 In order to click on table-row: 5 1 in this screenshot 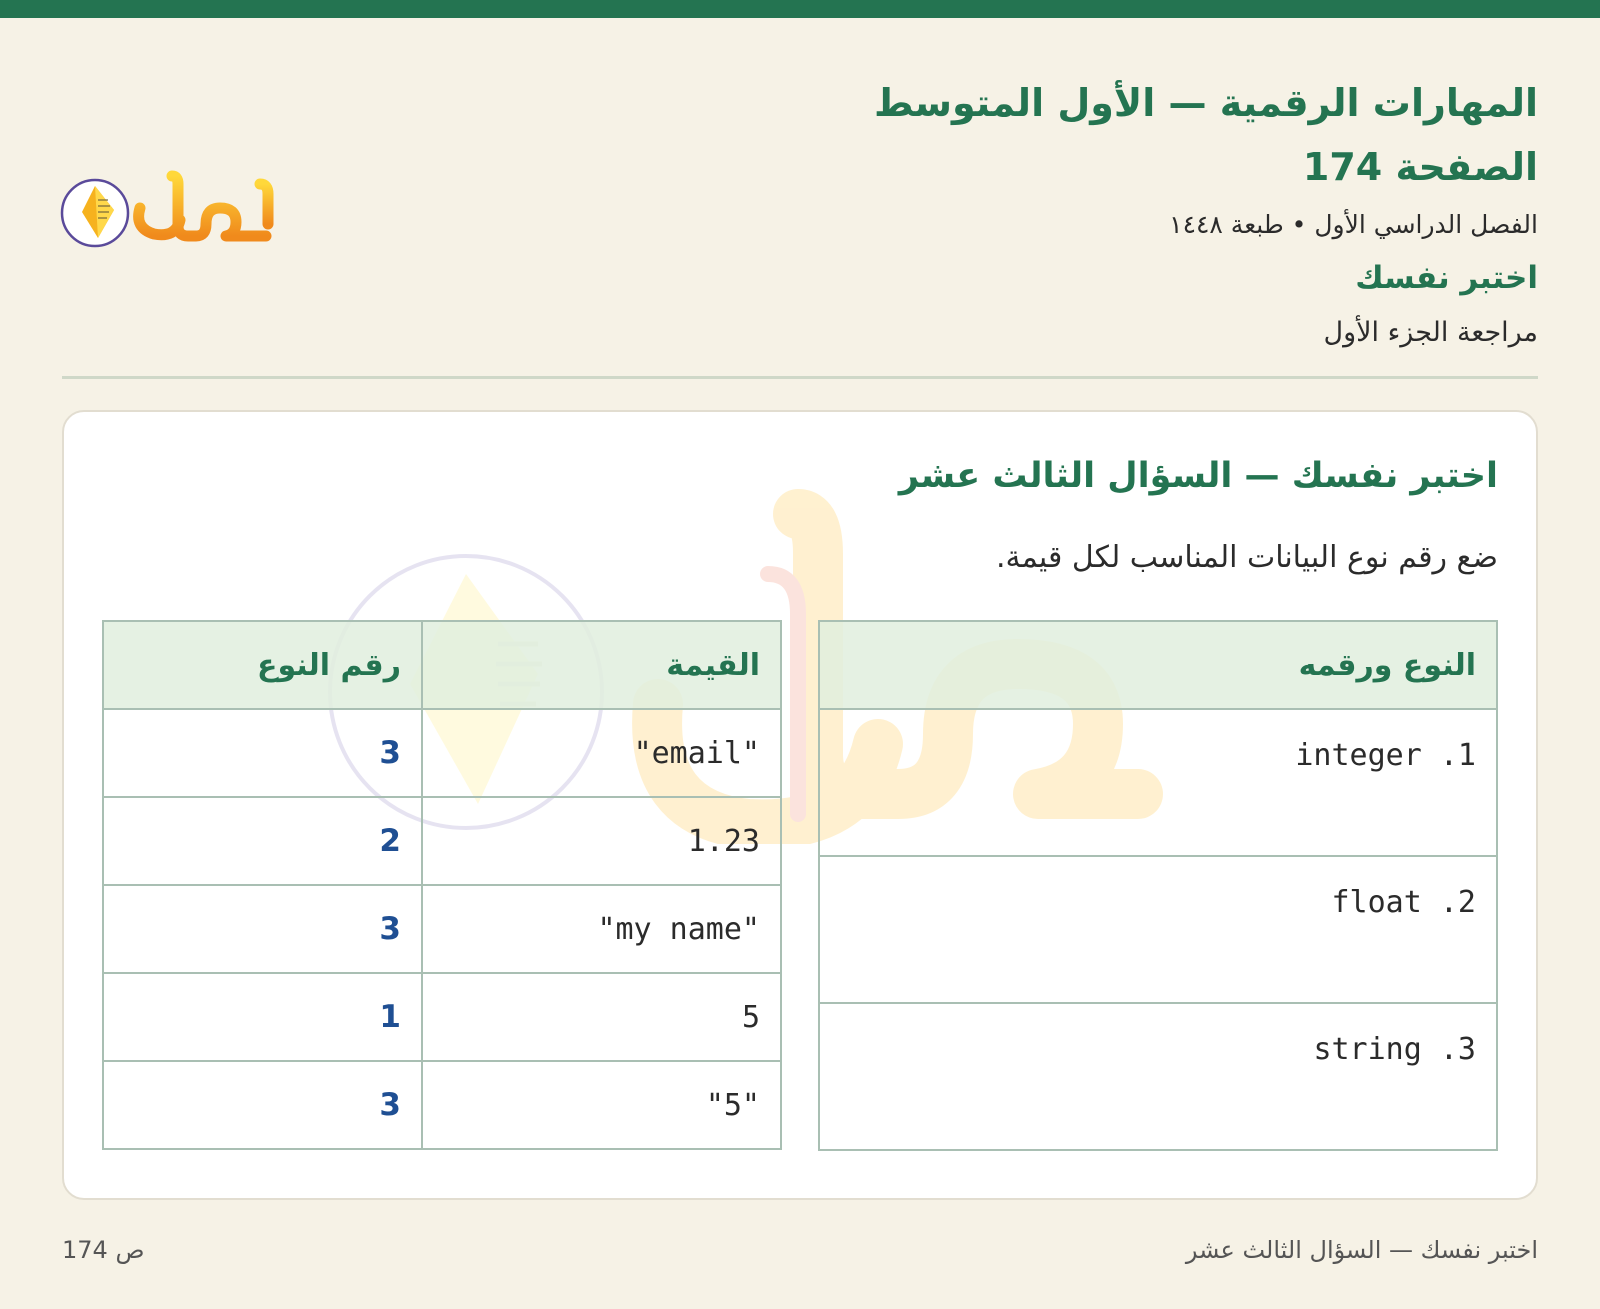, I will do `click(442, 1017)`.